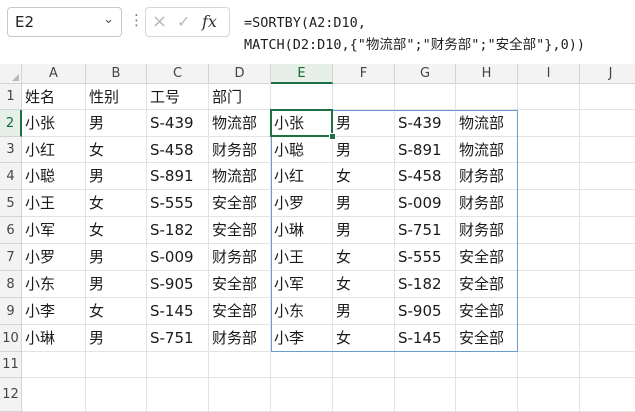 The image size is (635, 412). Describe the element at coordinates (302, 203) in the screenshot. I see `spill-cell: 小罗` at that location.